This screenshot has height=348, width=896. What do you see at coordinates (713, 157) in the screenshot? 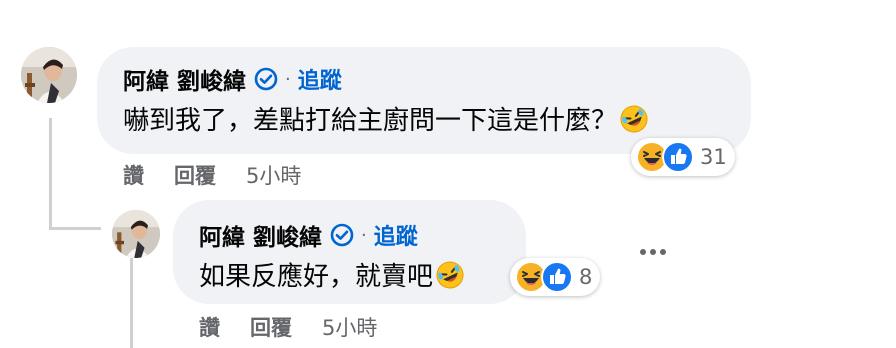
I see `reaction-count: 31` at bounding box center [713, 157].